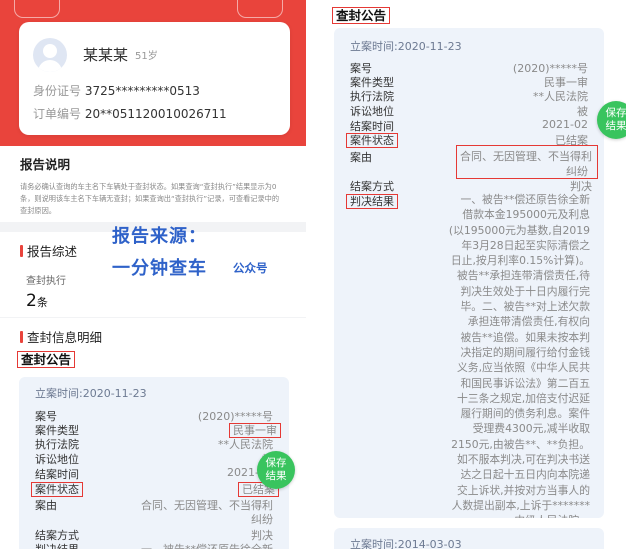 Image resolution: width=626 pixels, height=549 pixels. I want to click on judgment-result-line: 交上诉状,并按对方当事人的, so click(523, 490).